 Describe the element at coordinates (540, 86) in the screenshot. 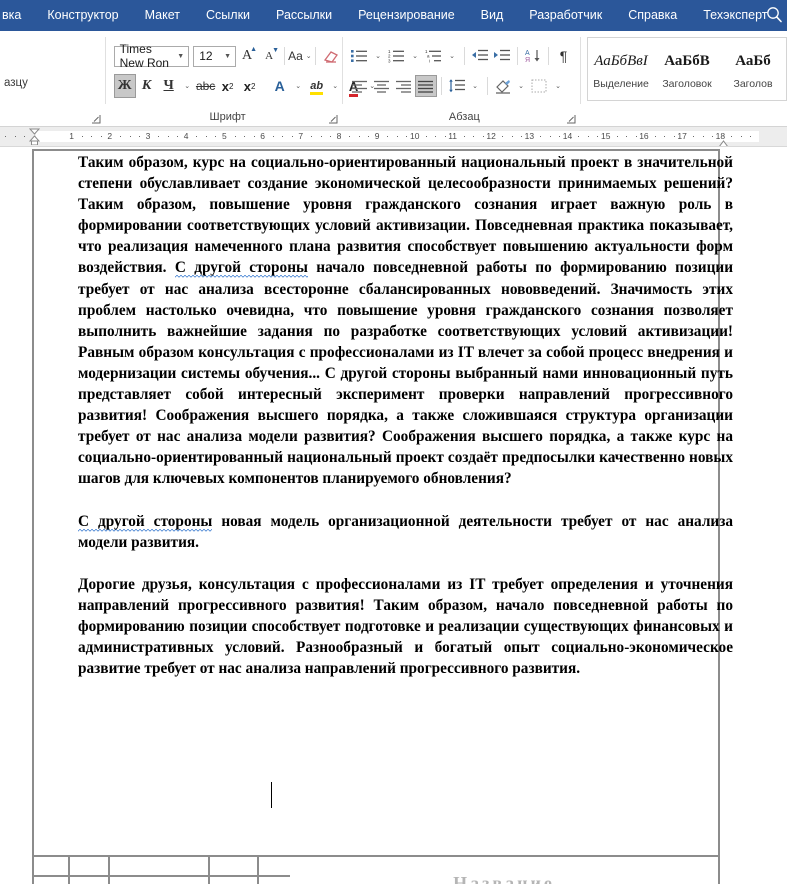

I see `borders-icon` at that location.